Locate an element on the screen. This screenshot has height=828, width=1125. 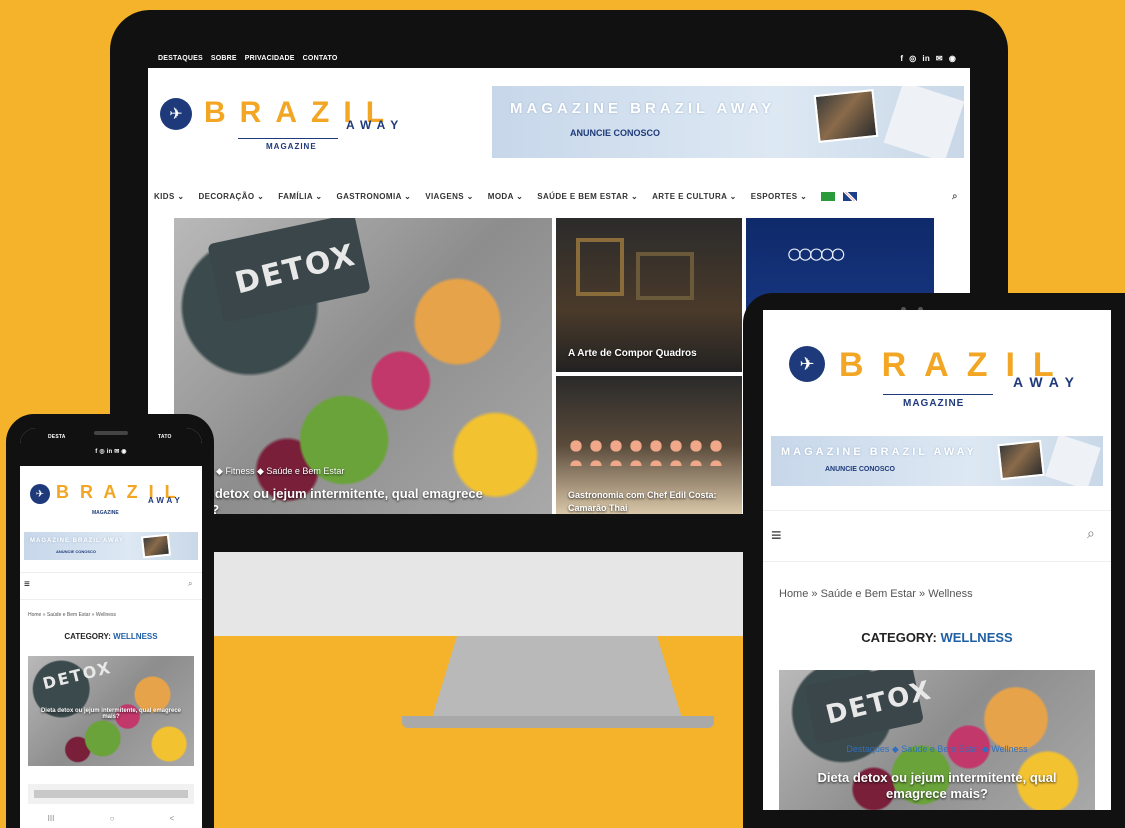
menu-familia: FAMÍLIA ⌄ is located at coordinates (300, 196).